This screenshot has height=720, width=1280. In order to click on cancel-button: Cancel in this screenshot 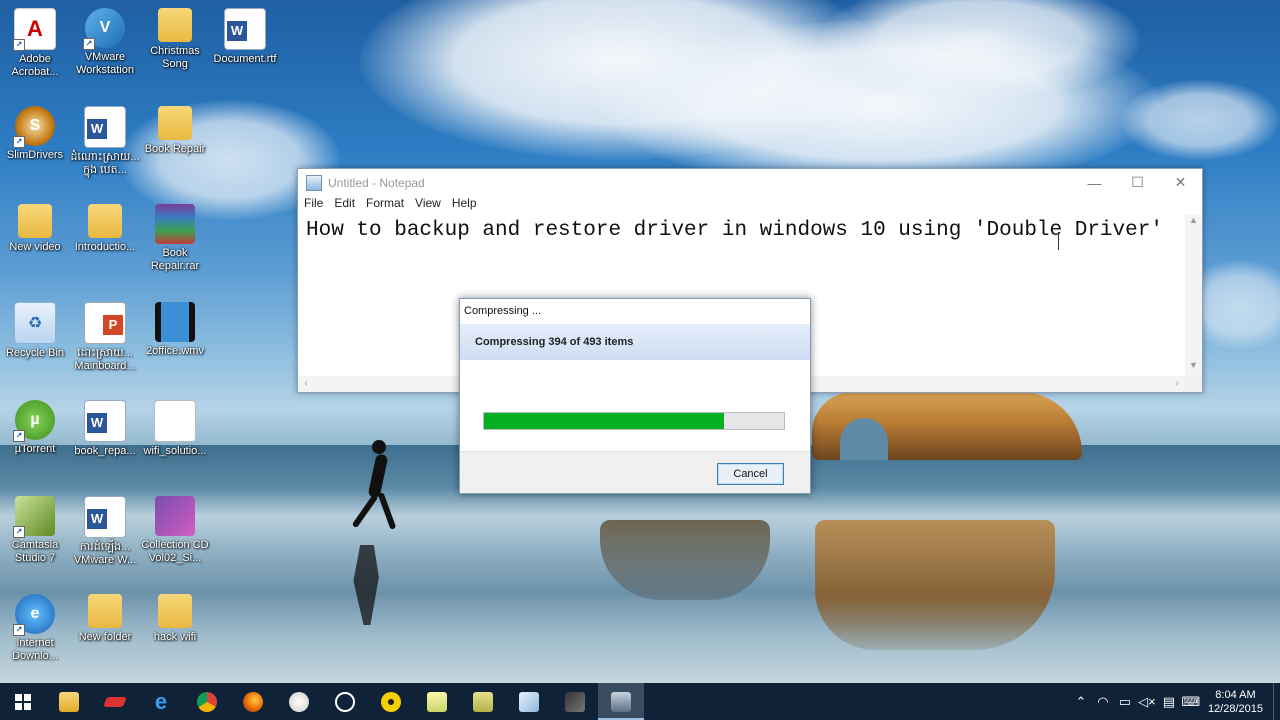, I will do `click(750, 474)`.